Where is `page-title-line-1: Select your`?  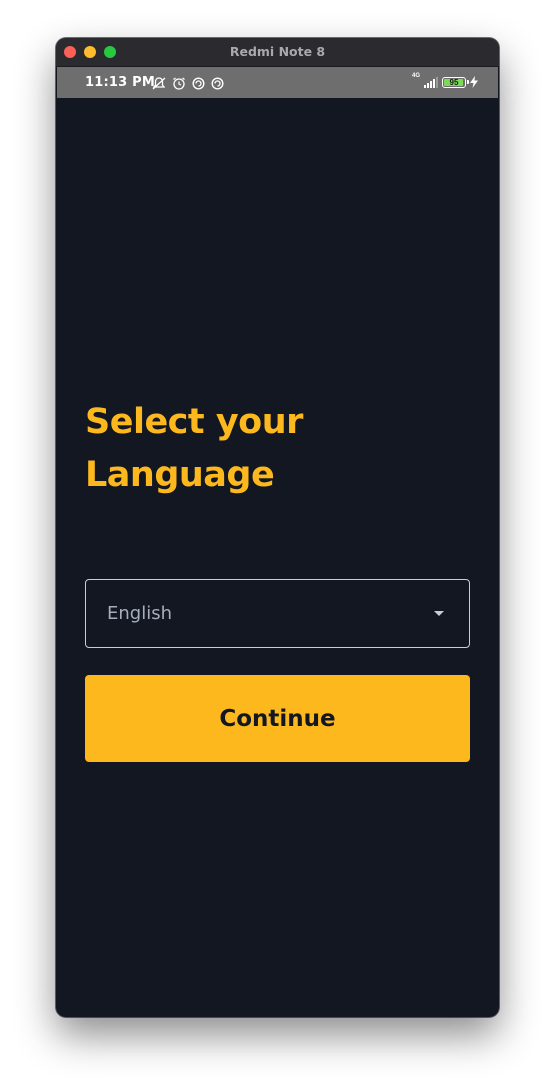 page-title-line-1: Select your is located at coordinates (194, 422).